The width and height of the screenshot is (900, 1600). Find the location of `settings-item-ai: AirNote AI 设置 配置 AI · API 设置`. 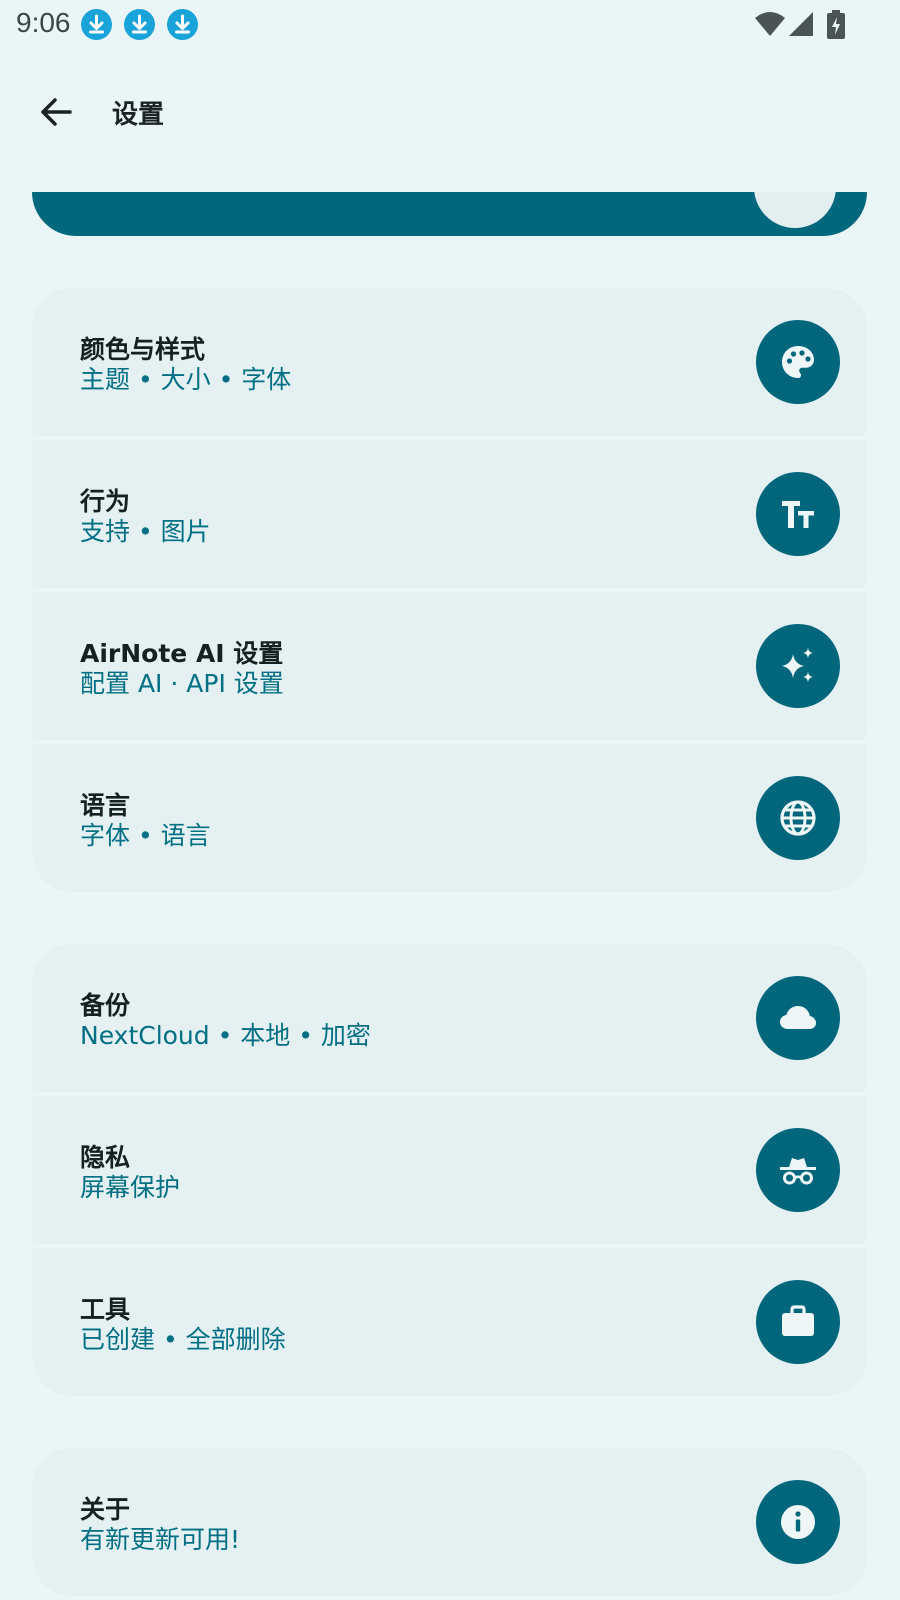

settings-item-ai: AirNote AI 设置 配置 AI · API 设置 is located at coordinates (449, 666).